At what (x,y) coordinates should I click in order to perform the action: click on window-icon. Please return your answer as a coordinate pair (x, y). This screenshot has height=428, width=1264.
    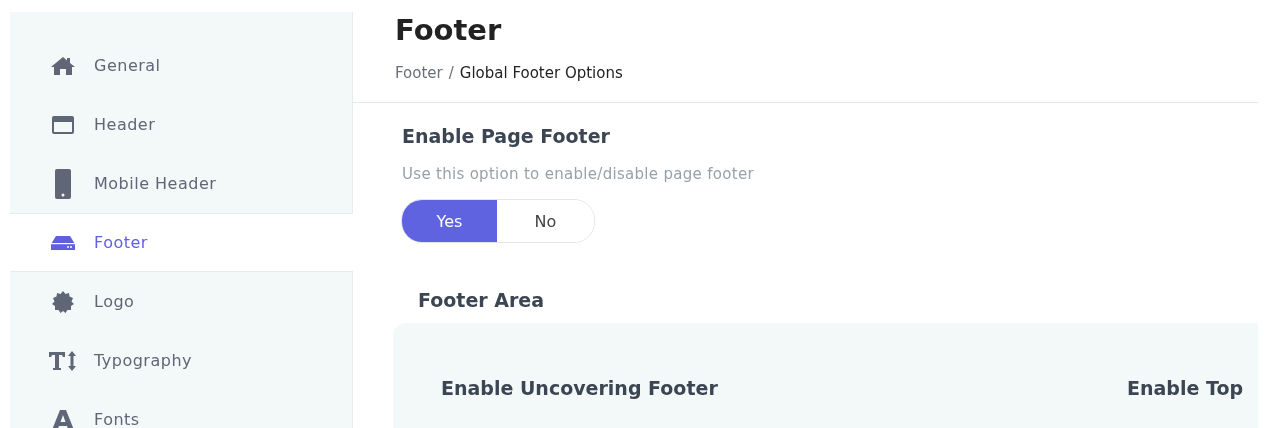
    Looking at the image, I should click on (63, 124).